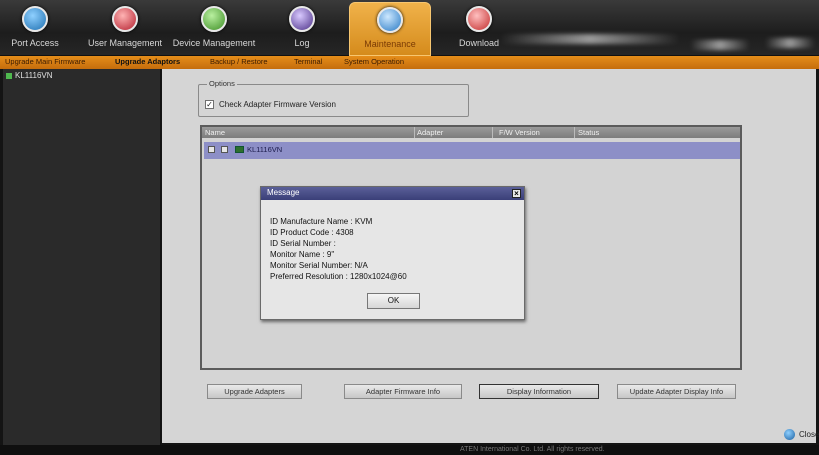 Image resolution: width=819 pixels, height=455 pixels. Describe the element at coordinates (254, 391) in the screenshot. I see `upgrade-adapters-button: Upgrade Adapters` at that location.